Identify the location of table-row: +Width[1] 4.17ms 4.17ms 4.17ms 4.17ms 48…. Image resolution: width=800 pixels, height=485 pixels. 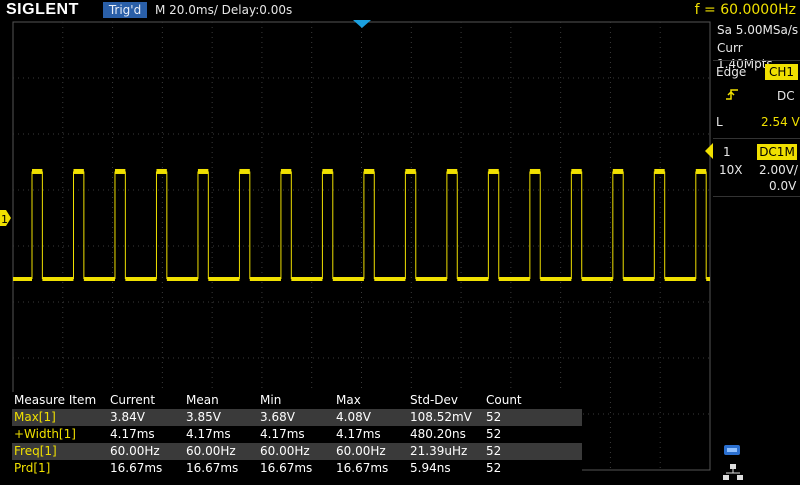
(297, 434).